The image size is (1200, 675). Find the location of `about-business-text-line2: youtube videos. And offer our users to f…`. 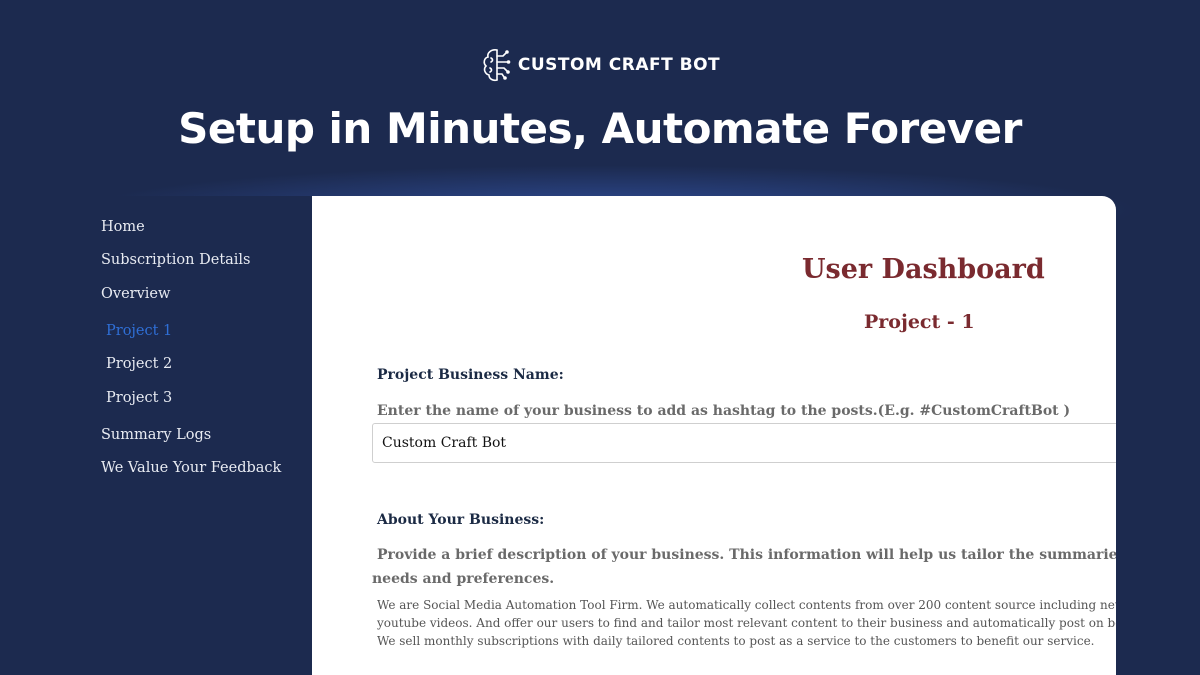

about-business-text-line2: youtube videos. And offer our users to f… is located at coordinates (746, 623).